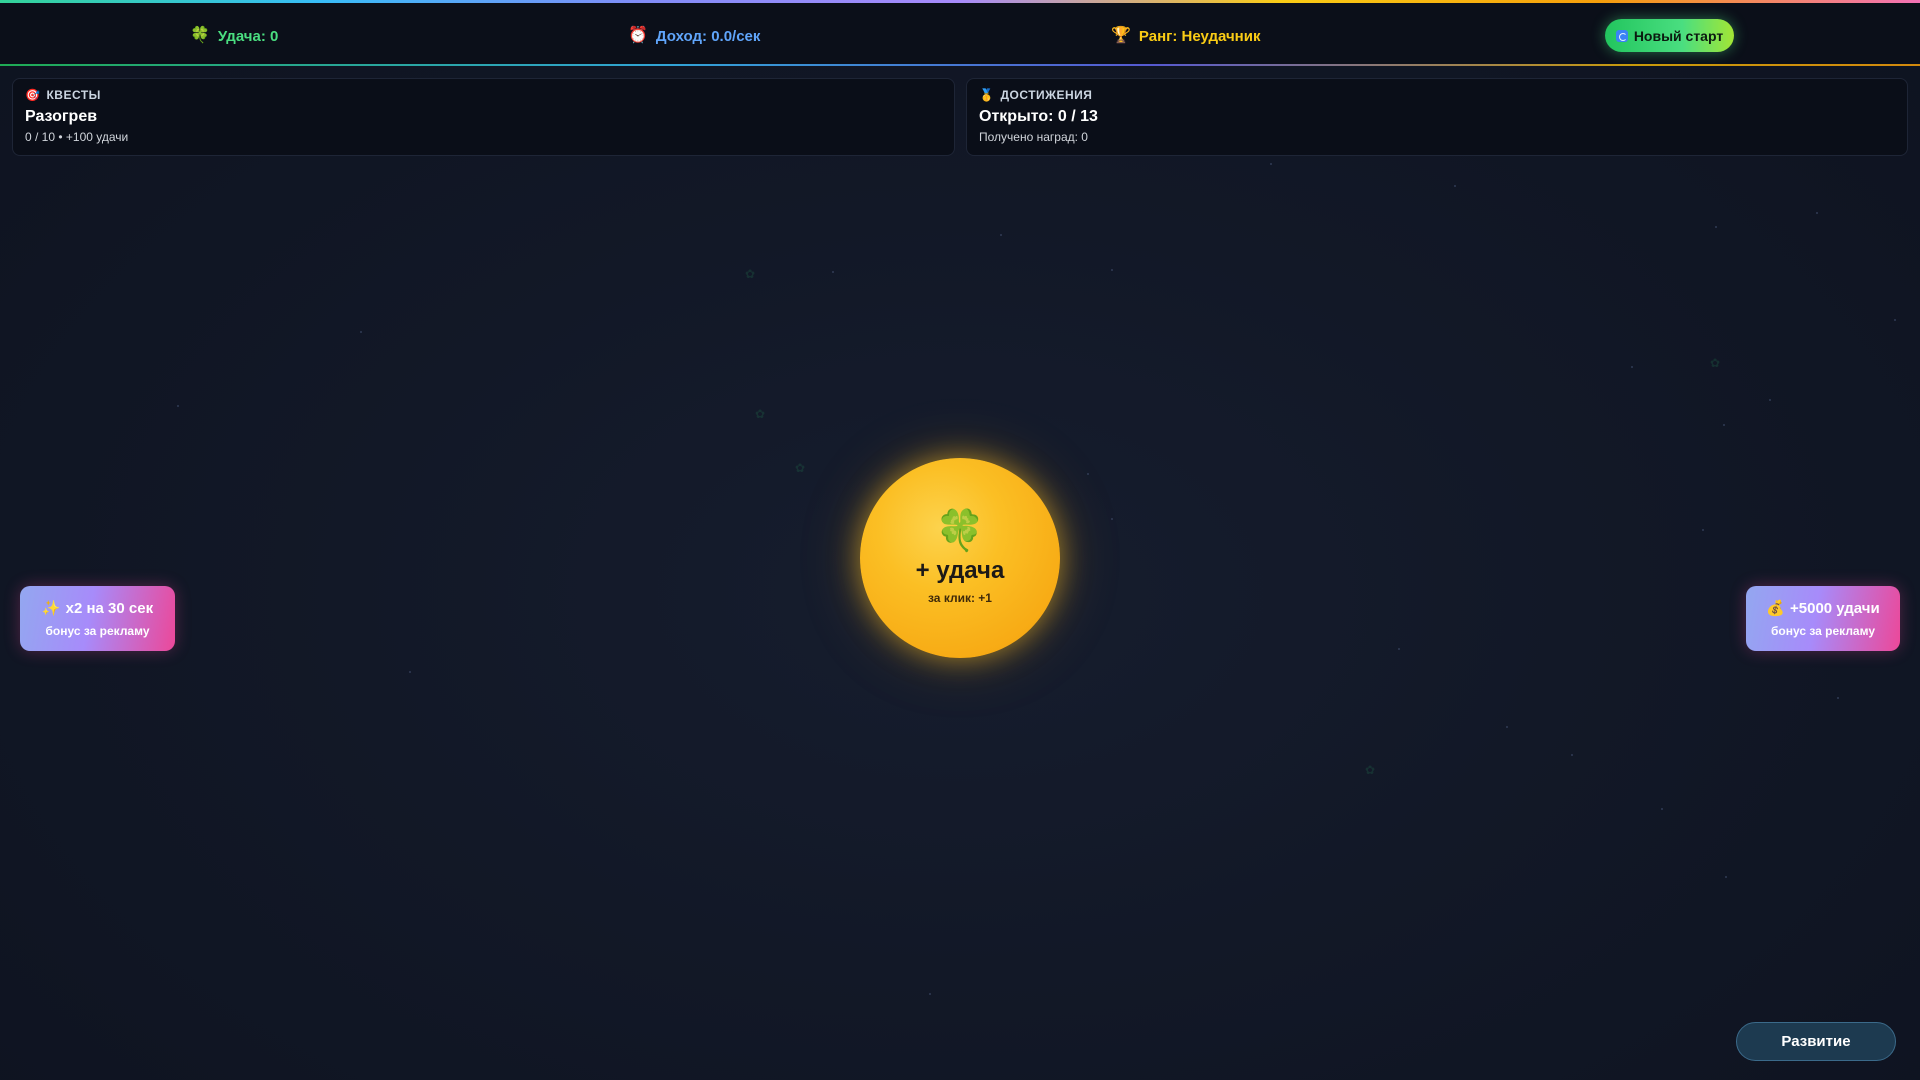 The height and width of the screenshot is (1080, 1920). Describe the element at coordinates (1121, 35) in the screenshot. I see `trophy-icon: 🏆` at that location.